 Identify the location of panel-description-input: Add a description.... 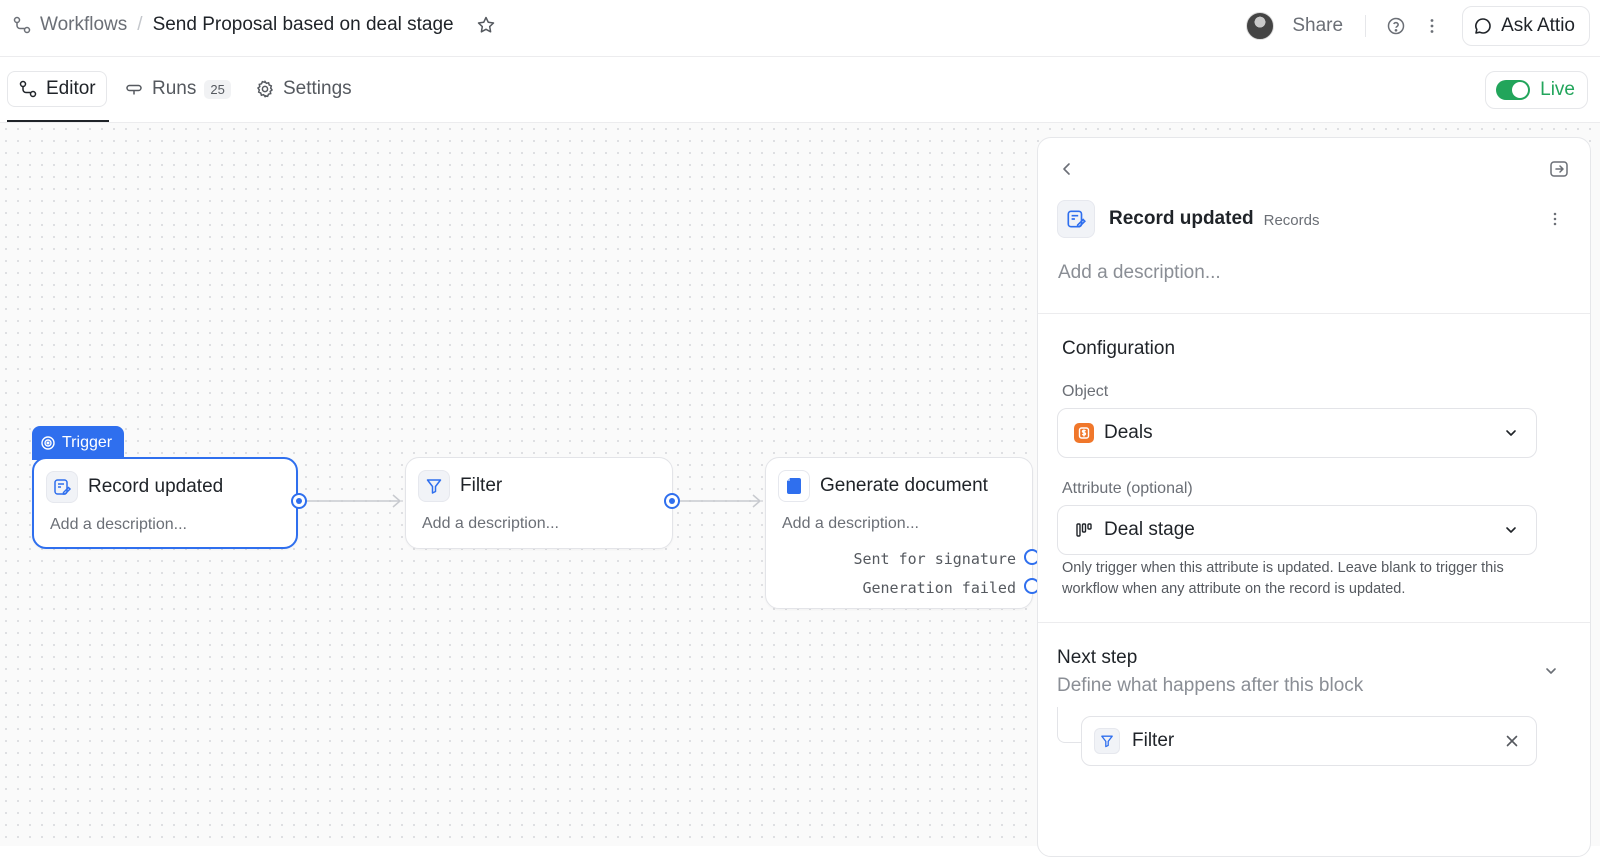
(1139, 273).